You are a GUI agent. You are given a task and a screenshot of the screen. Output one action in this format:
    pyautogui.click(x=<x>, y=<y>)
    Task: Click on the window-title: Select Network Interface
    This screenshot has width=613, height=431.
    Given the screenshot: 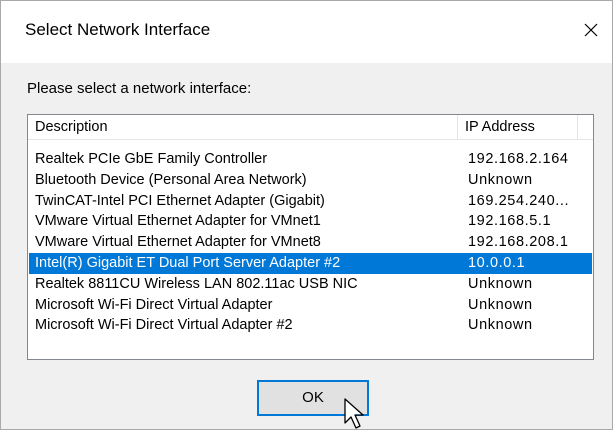 What is the action you would take?
    pyautogui.click(x=118, y=29)
    